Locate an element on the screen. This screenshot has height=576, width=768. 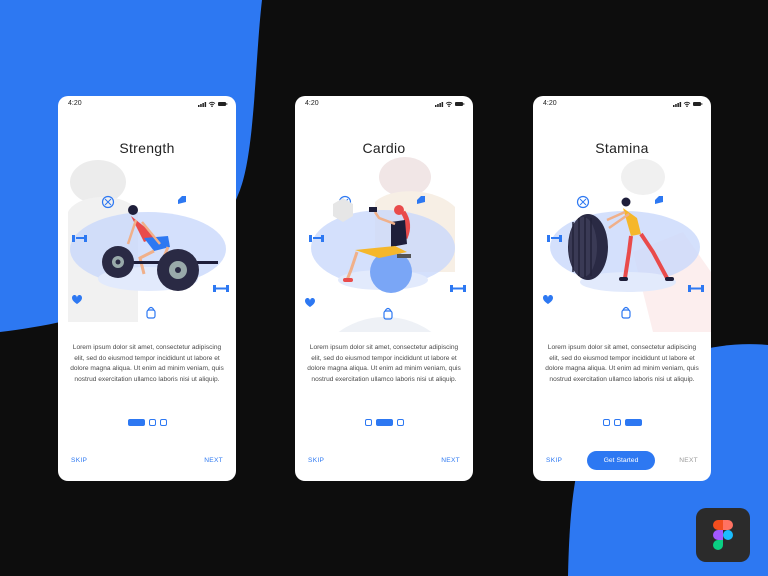
get-started-button: Get Started is located at coordinates (621, 460).